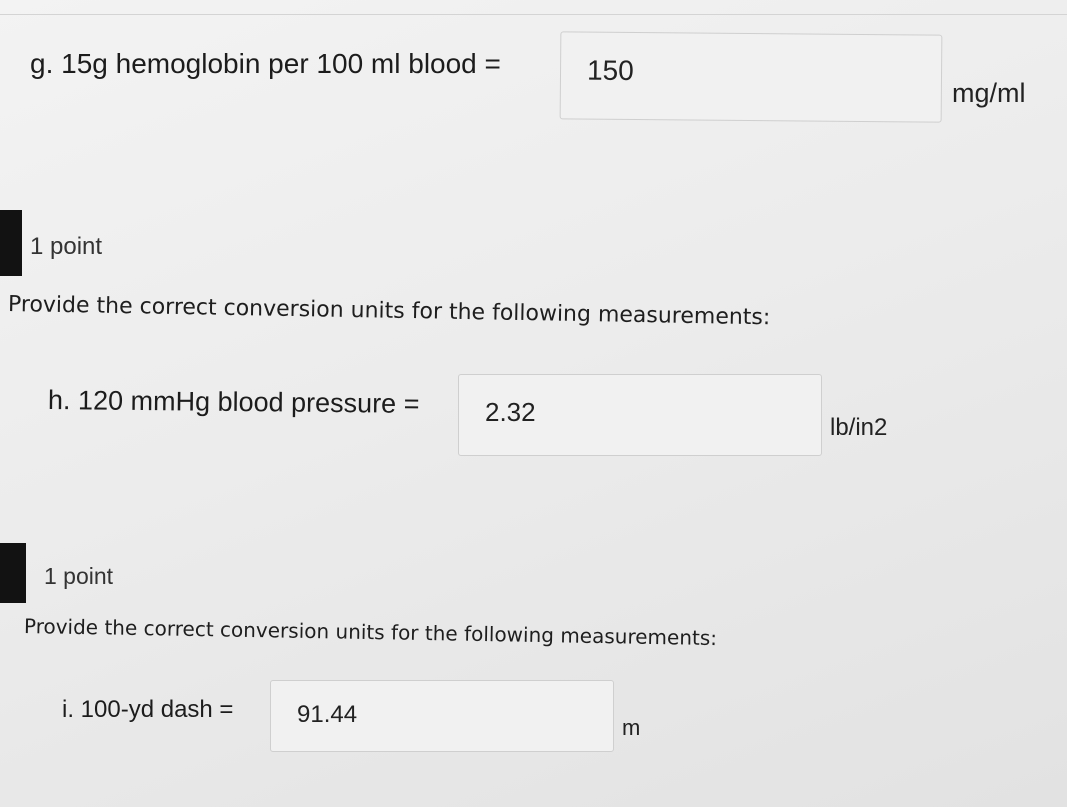  What do you see at coordinates (66, 246) in the screenshot?
I see `question-h-points: 1 point` at bounding box center [66, 246].